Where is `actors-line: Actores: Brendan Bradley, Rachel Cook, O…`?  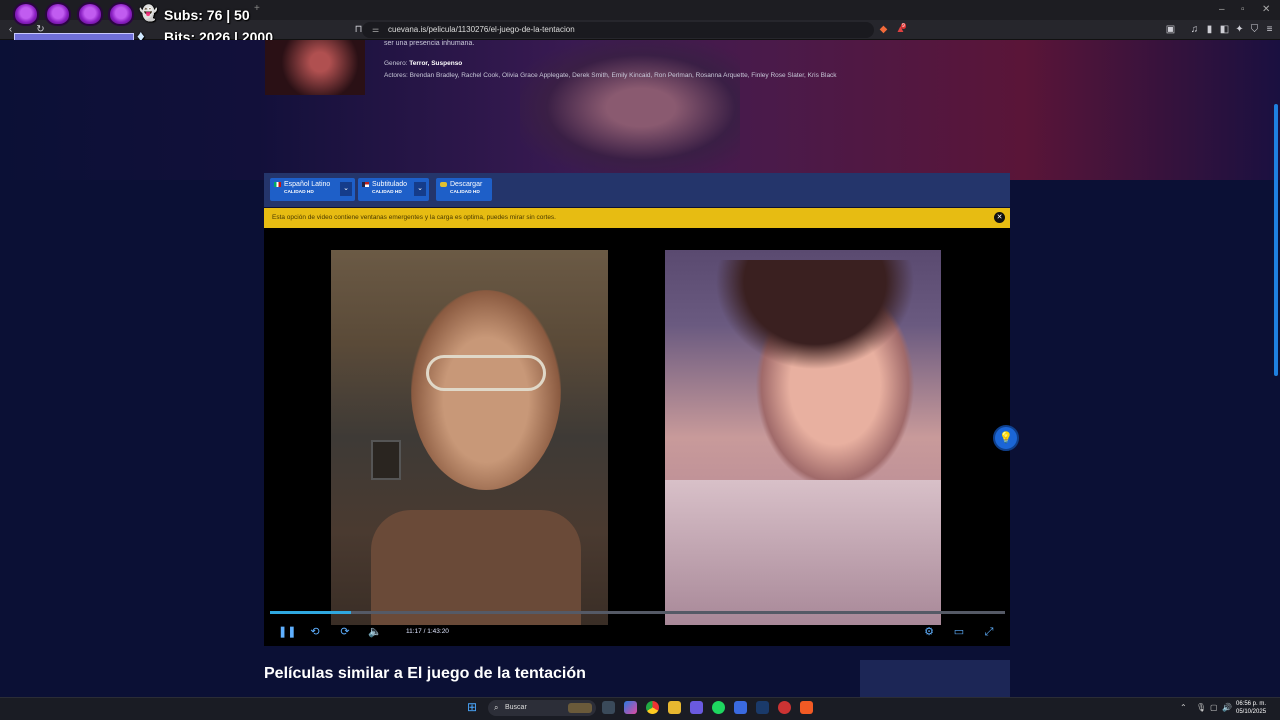 actors-line: Actores: Brendan Bradley, Rachel Cook, O… is located at coordinates (610, 75).